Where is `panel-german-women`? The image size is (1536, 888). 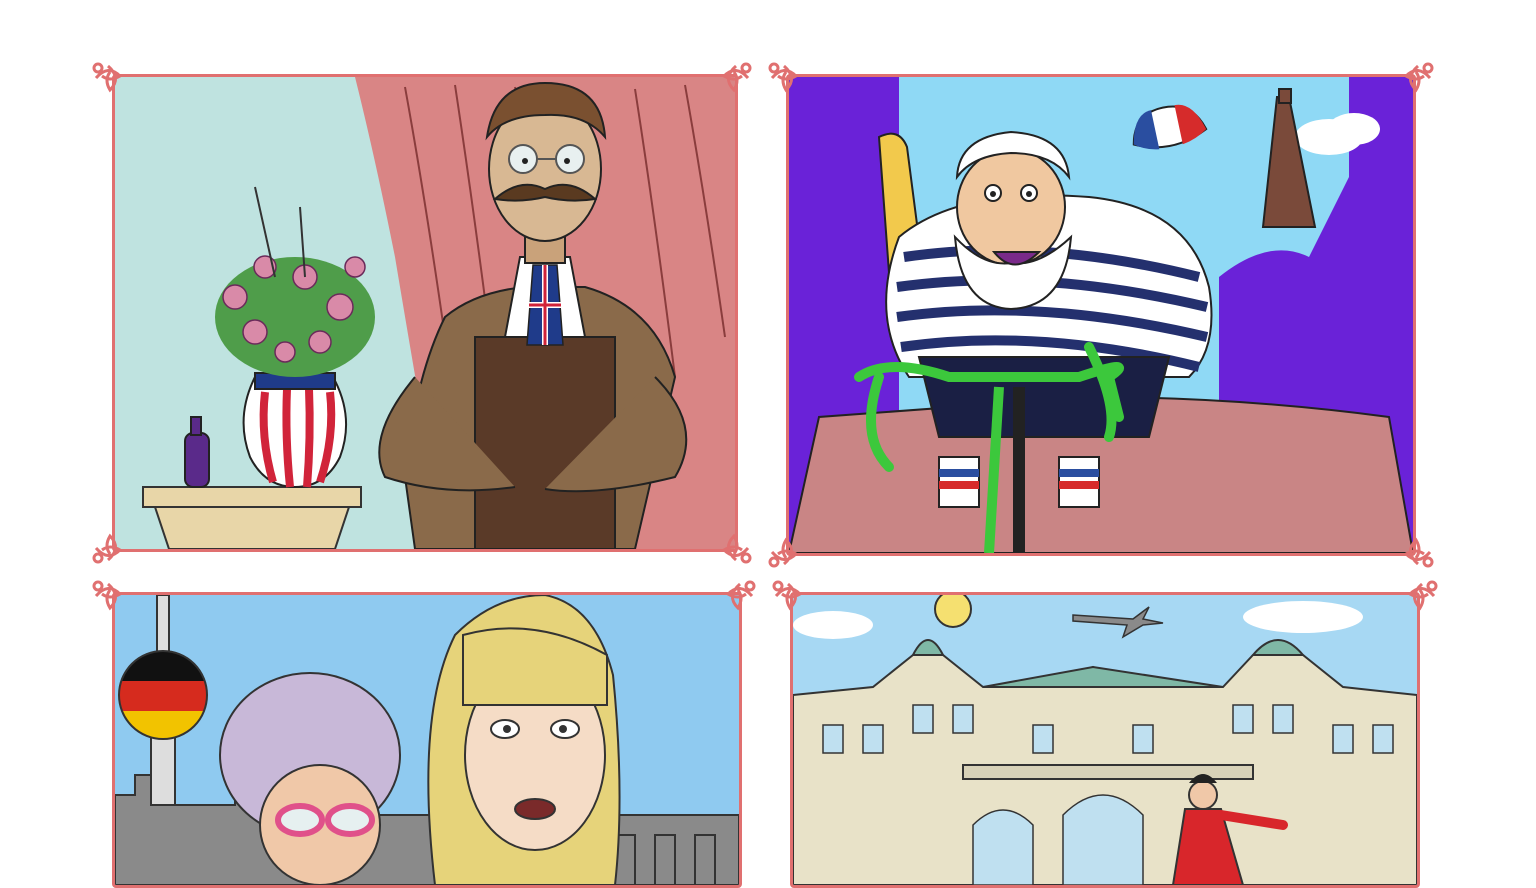 panel-german-women is located at coordinates (427, 740).